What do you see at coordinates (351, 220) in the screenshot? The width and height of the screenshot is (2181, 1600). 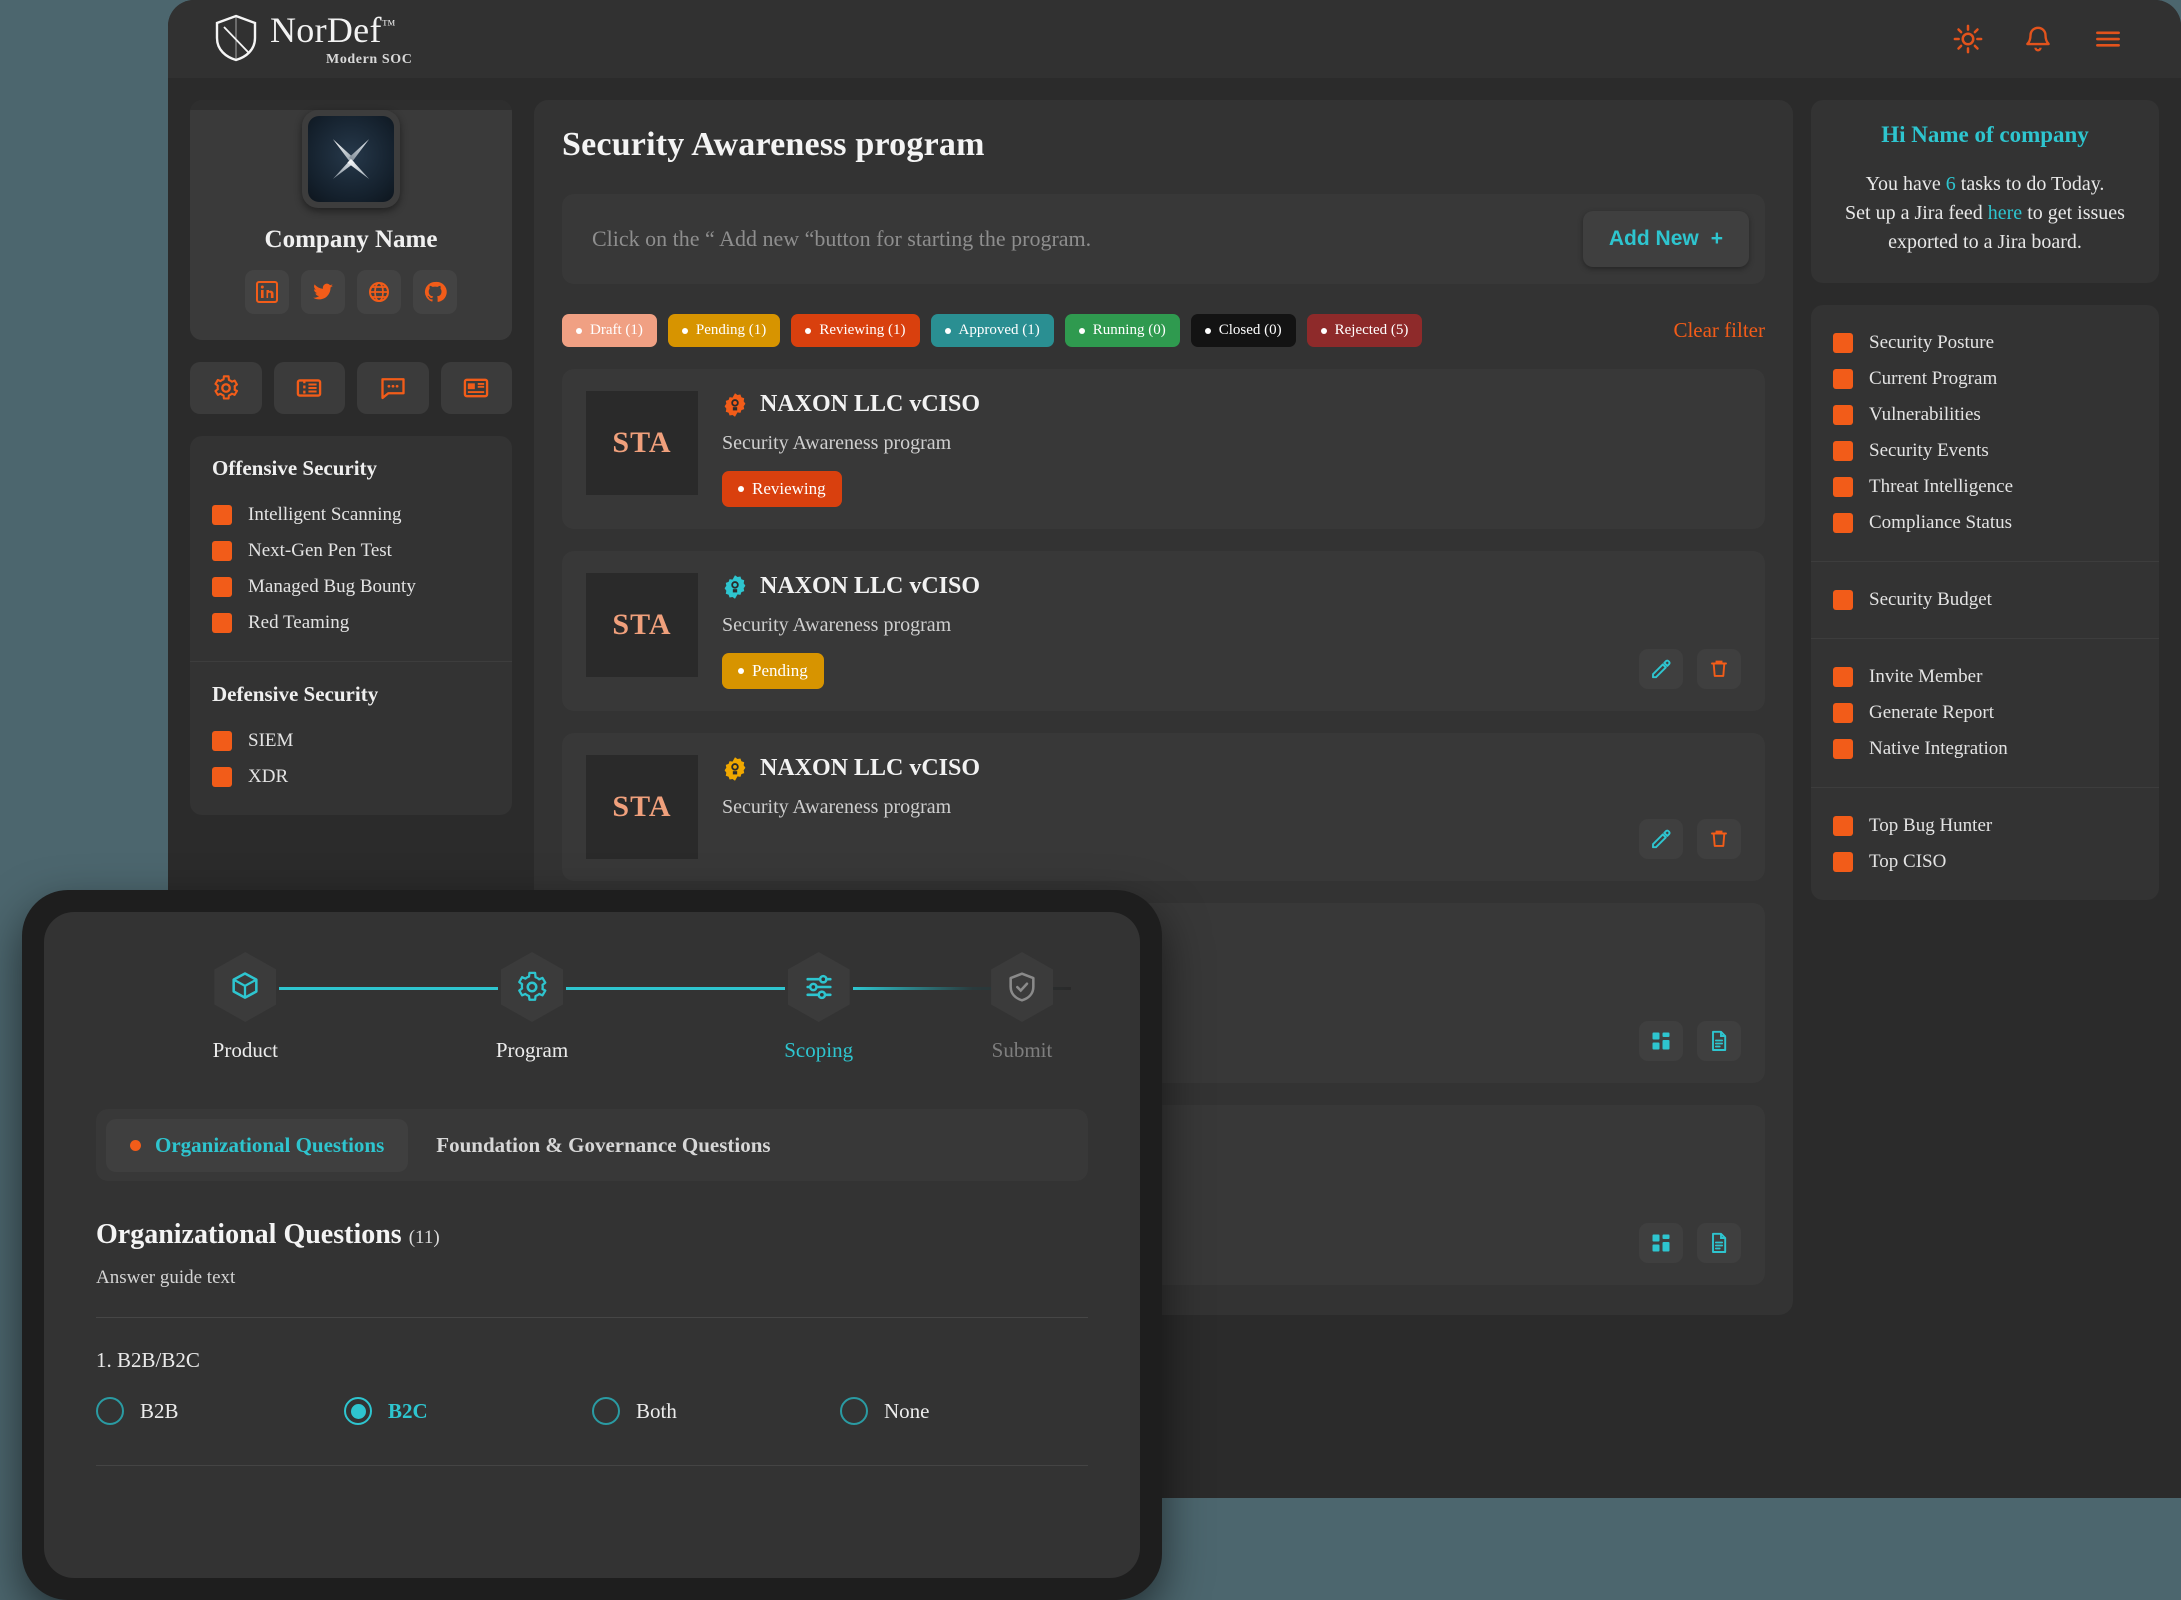 I see `company-card: Company Name` at bounding box center [351, 220].